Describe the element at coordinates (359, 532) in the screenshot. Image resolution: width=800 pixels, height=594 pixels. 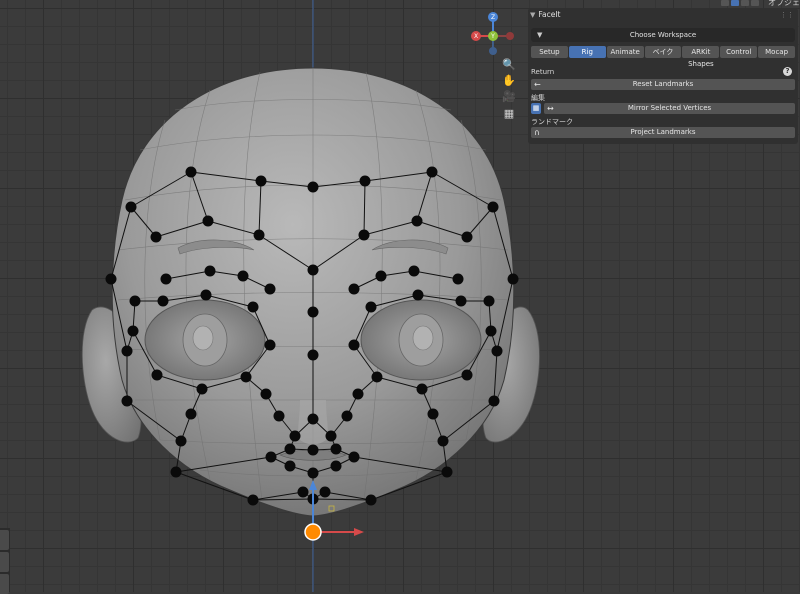
I see `origin-x-arrowhead` at that location.